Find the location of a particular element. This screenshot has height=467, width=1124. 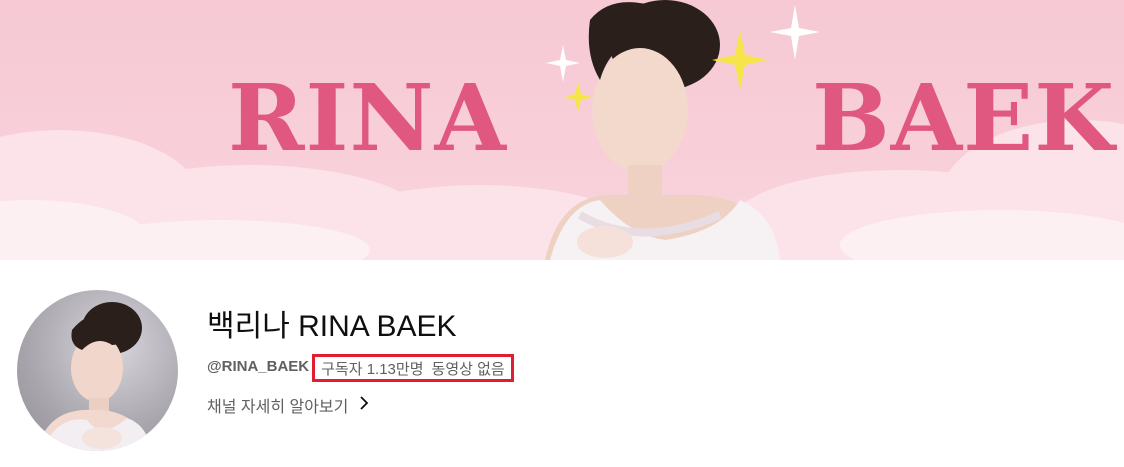

banner-title-left: RINA is located at coordinates (367, 118).